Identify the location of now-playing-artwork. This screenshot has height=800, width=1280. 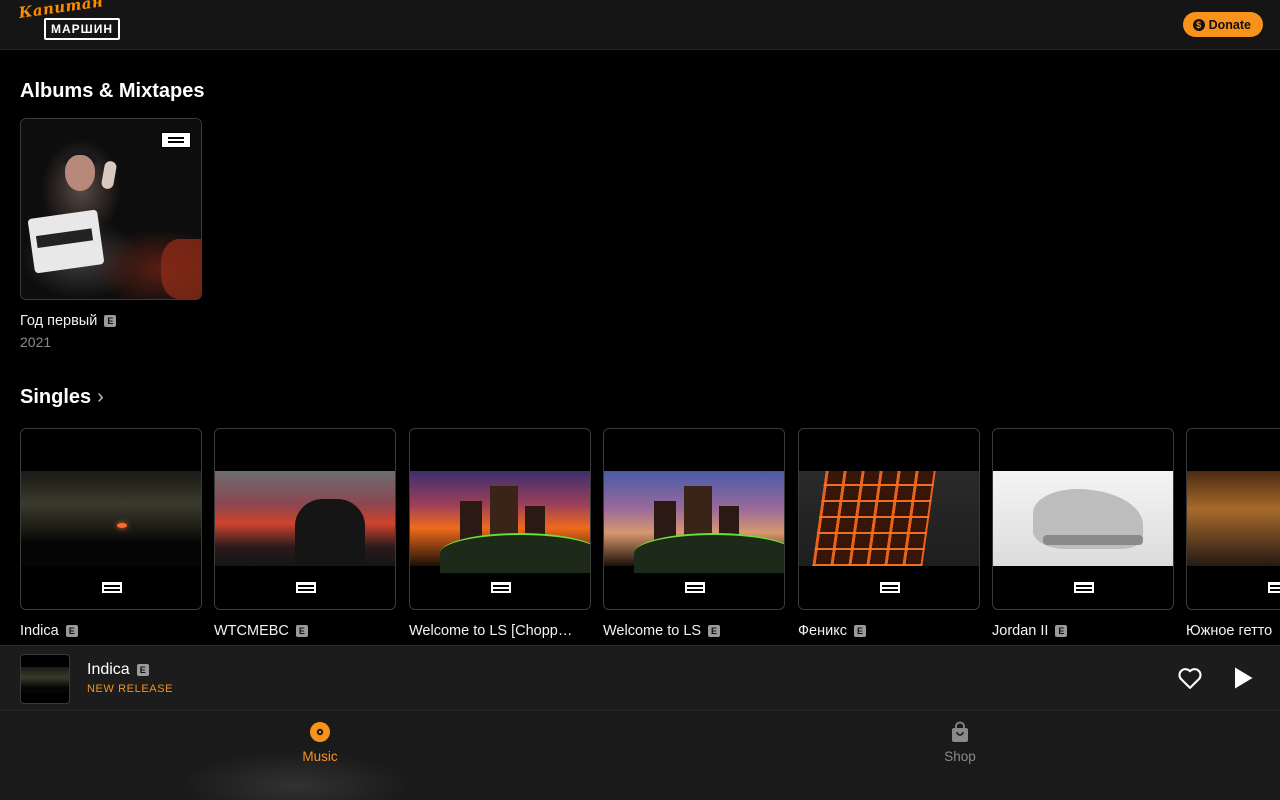
(45, 679).